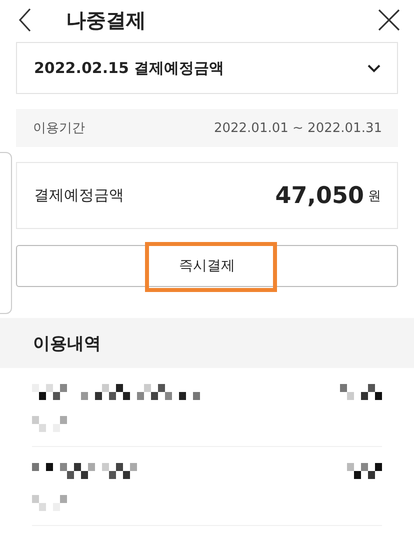 The image size is (414, 550). Describe the element at coordinates (106, 20) in the screenshot. I see `page-title: 나중결제` at that location.